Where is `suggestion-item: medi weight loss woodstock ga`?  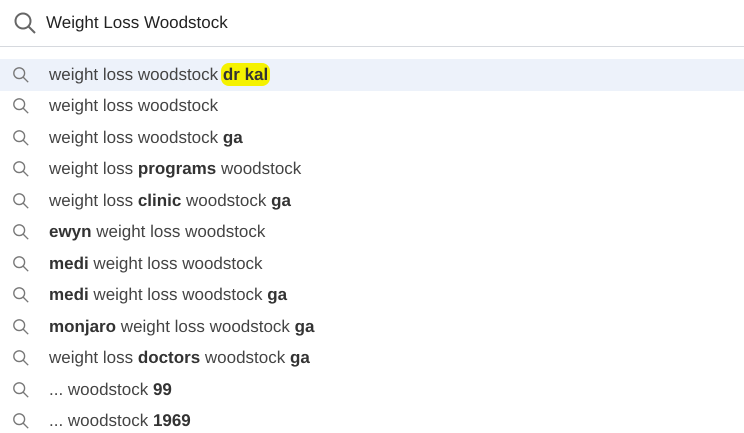 suggestion-item: medi weight loss woodstock ga is located at coordinates (372, 295).